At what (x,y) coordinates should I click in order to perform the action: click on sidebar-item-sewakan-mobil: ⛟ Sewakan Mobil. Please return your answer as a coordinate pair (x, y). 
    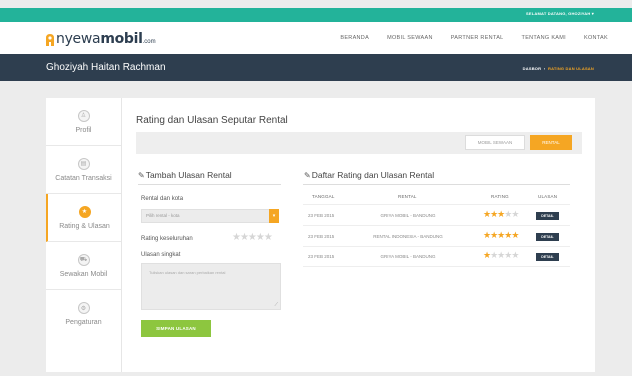
    Looking at the image, I should click on (83, 266).